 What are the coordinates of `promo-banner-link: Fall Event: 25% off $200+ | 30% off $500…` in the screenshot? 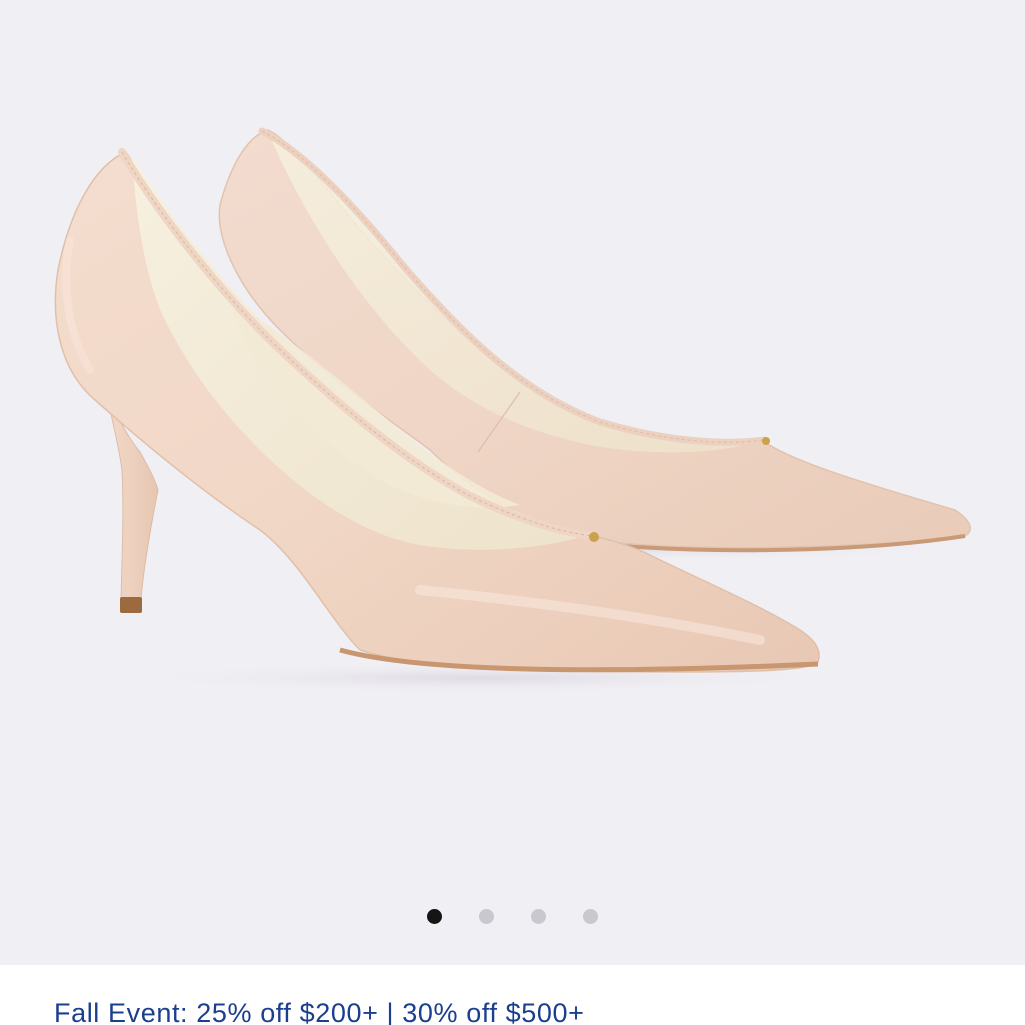 It's located at (319, 1011).